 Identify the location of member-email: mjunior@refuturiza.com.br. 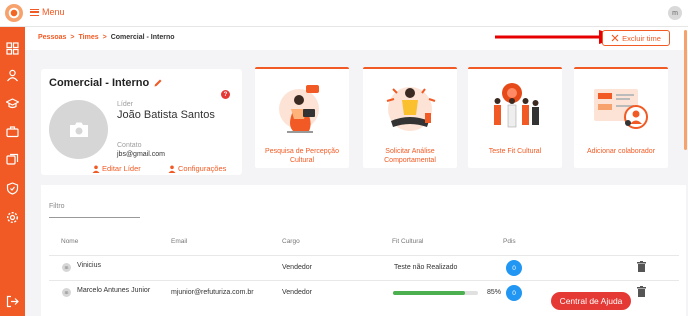
(212, 292).